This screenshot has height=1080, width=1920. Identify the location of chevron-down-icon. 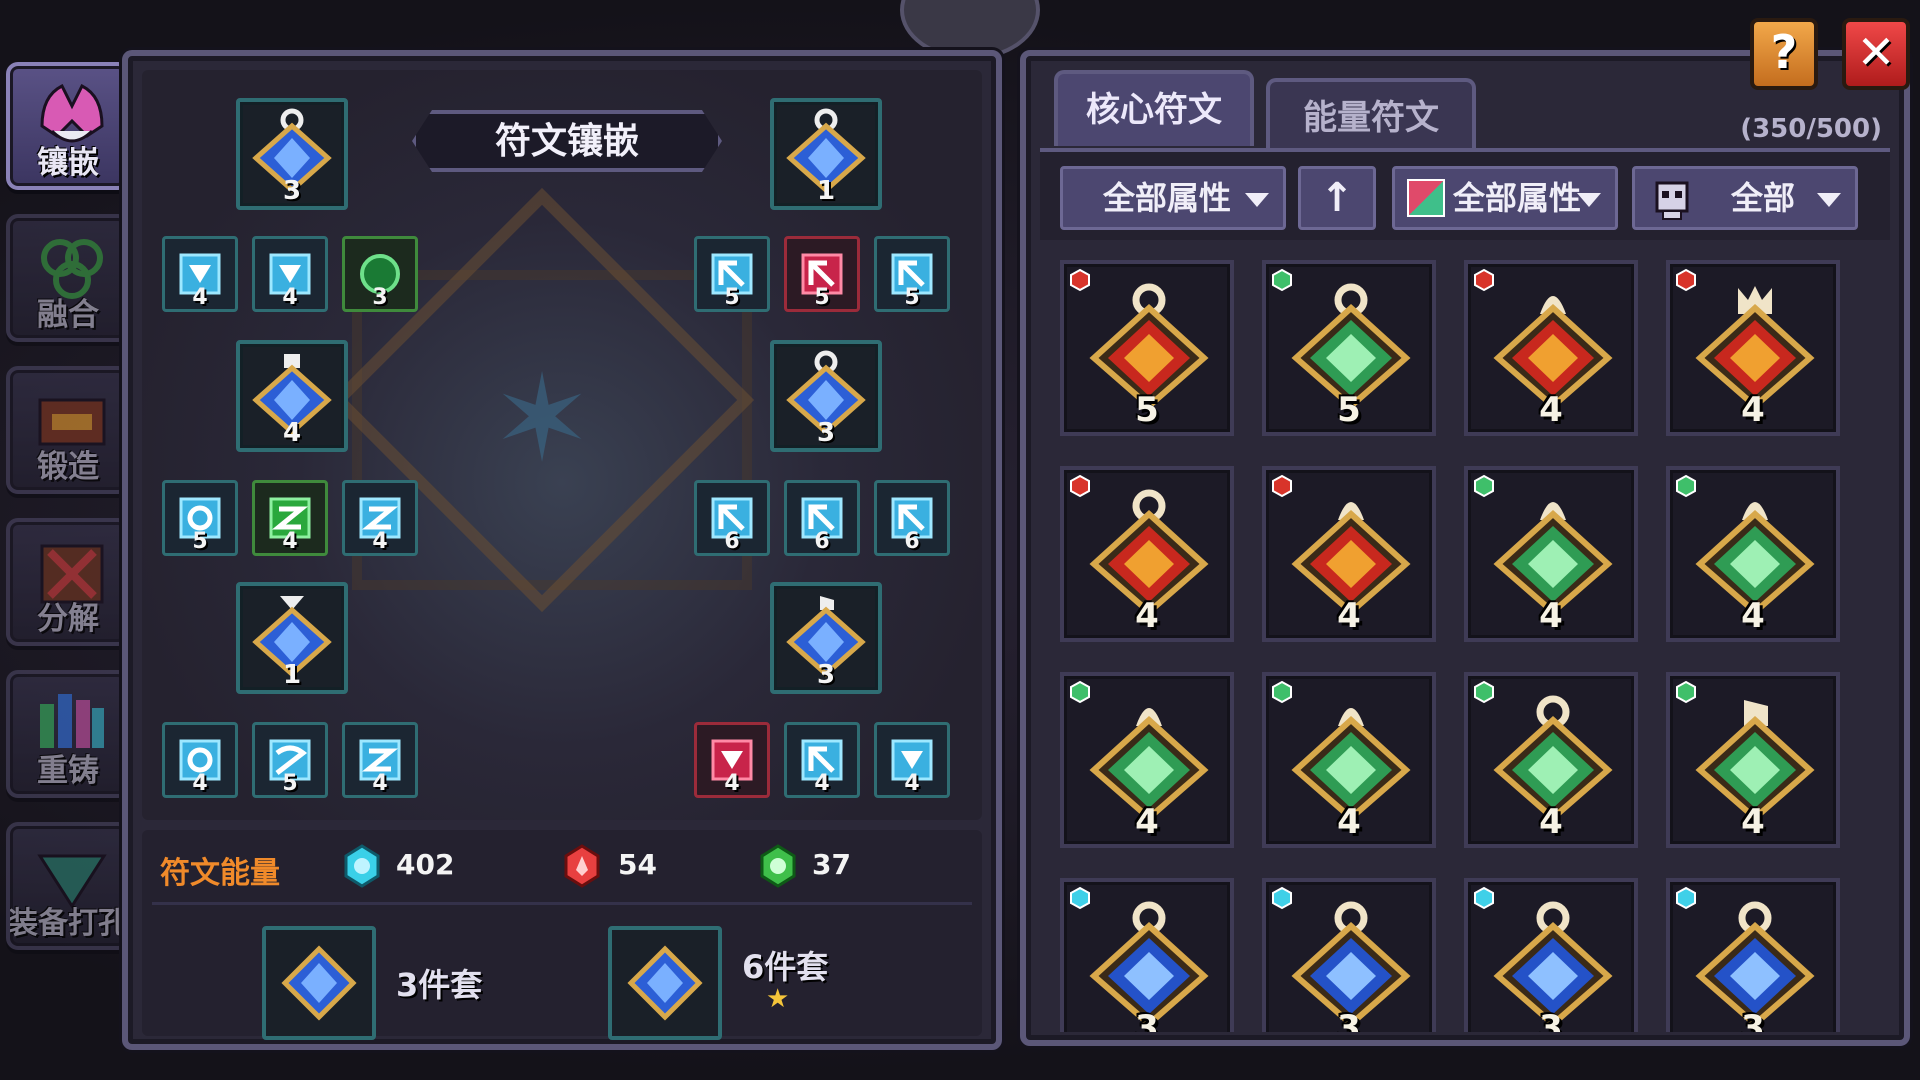
(1589, 200).